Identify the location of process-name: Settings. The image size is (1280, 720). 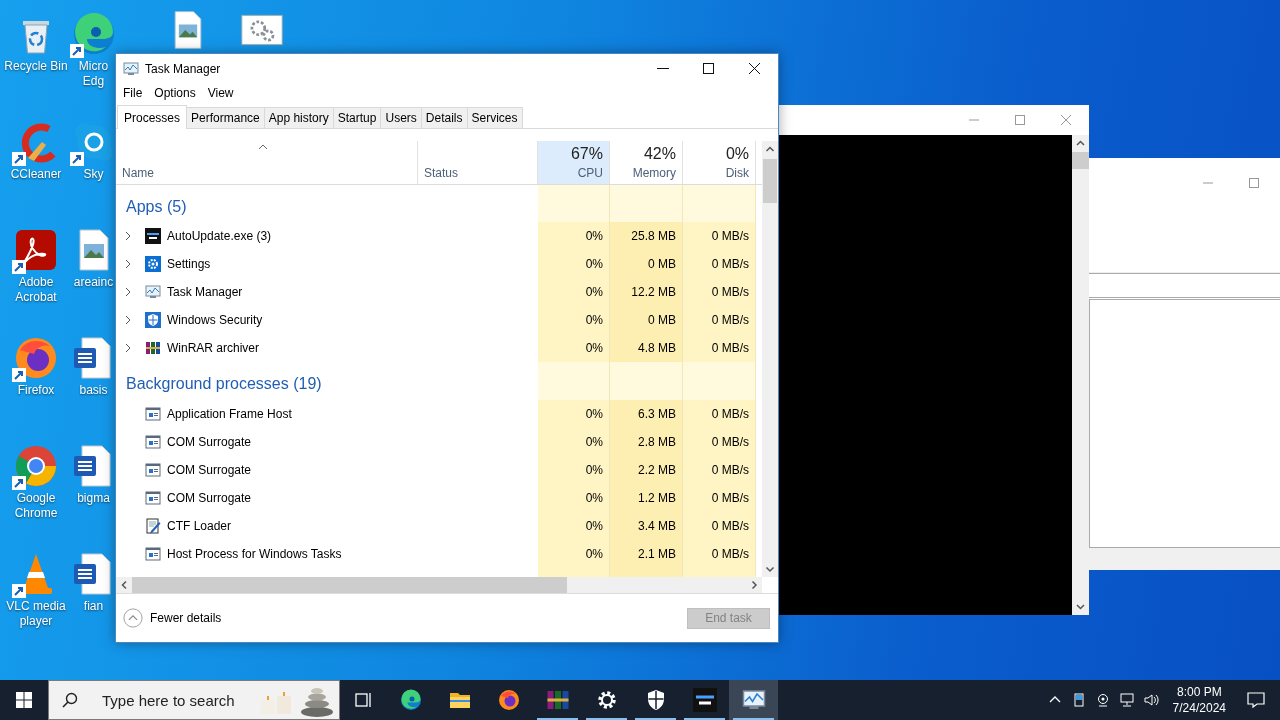
(189, 264).